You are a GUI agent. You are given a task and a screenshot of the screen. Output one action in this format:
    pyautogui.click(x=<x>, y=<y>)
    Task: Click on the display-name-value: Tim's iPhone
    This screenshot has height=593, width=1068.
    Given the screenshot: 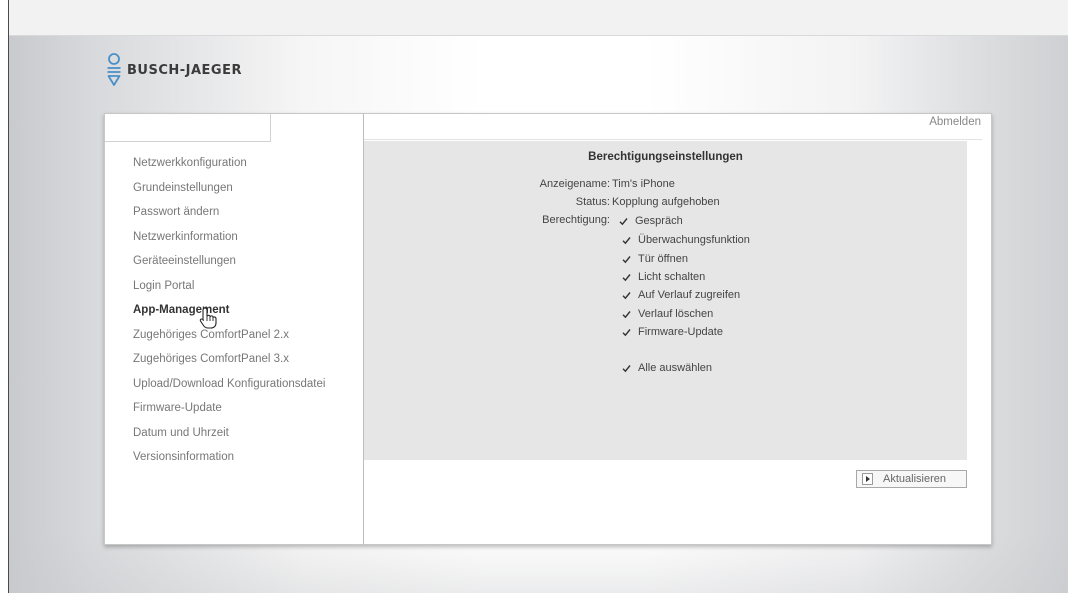 What is the action you would take?
    pyautogui.click(x=643, y=184)
    